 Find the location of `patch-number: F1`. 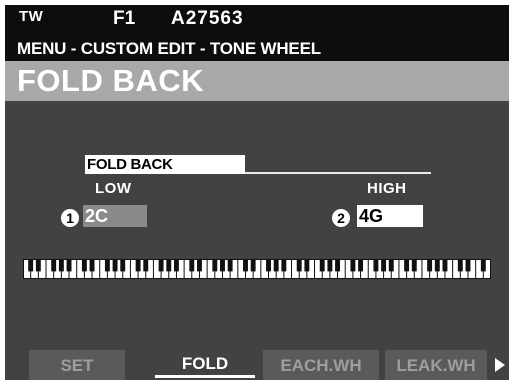

patch-number: F1 is located at coordinates (124, 18).